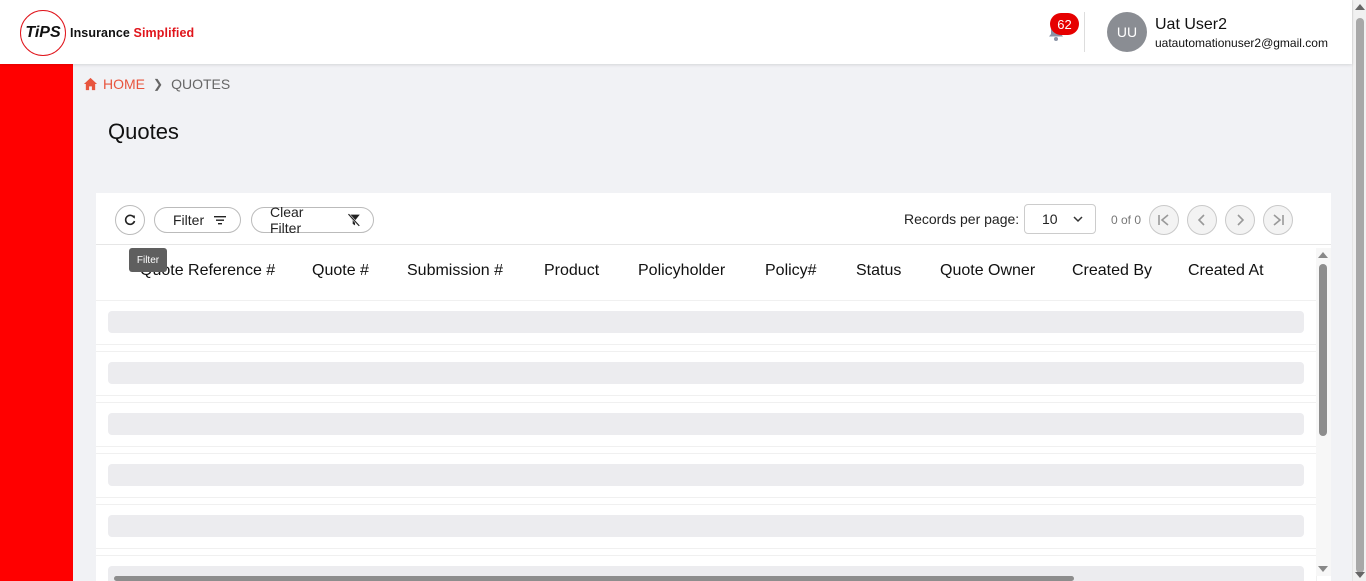 The image size is (1366, 581). I want to click on previous-page-button, so click(1202, 220).